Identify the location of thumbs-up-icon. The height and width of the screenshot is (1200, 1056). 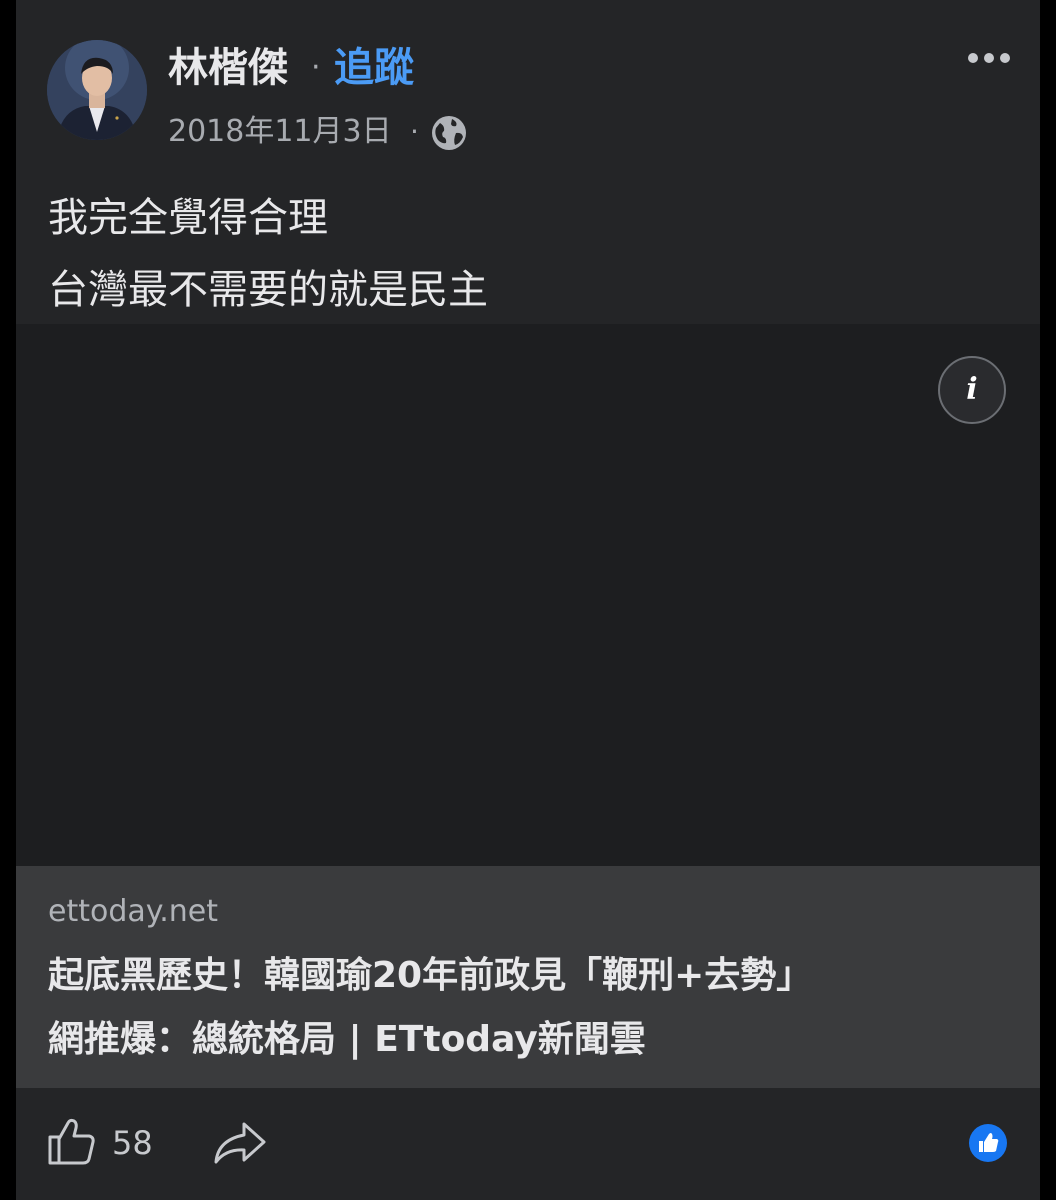
(71, 1141).